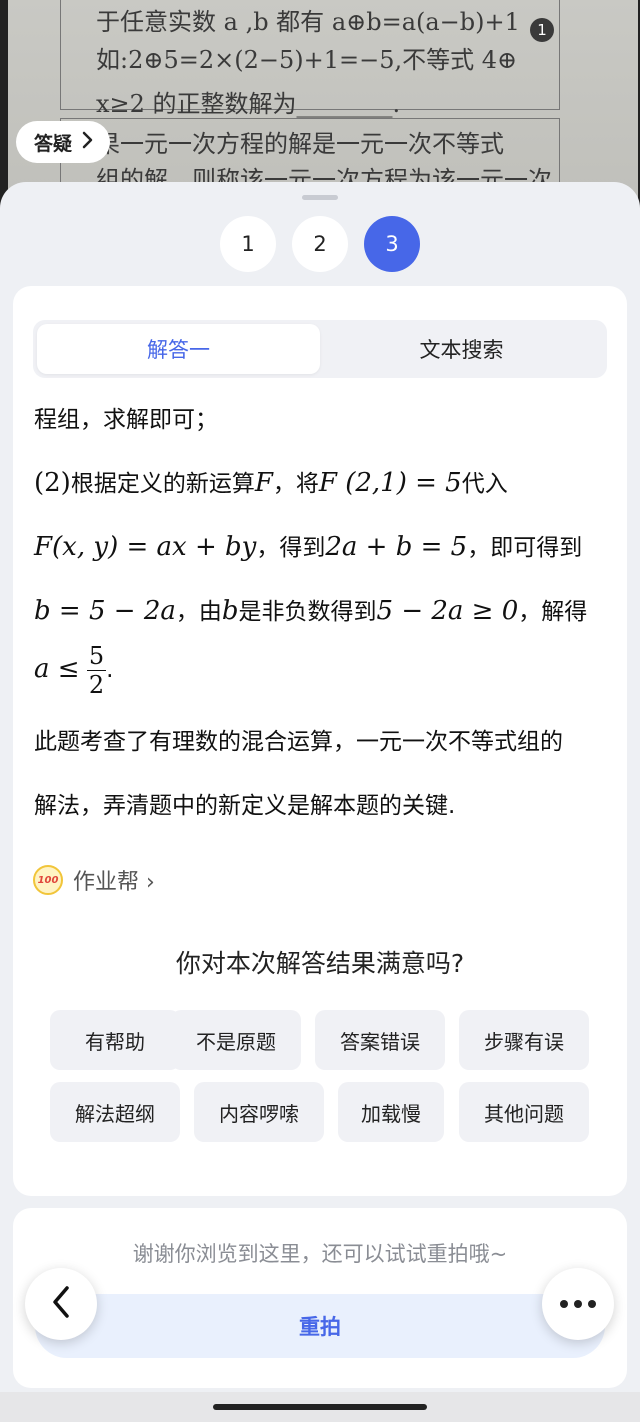 The width and height of the screenshot is (640, 1422). I want to click on math-text: 5 − 2a ≥ 0, so click(447, 611).